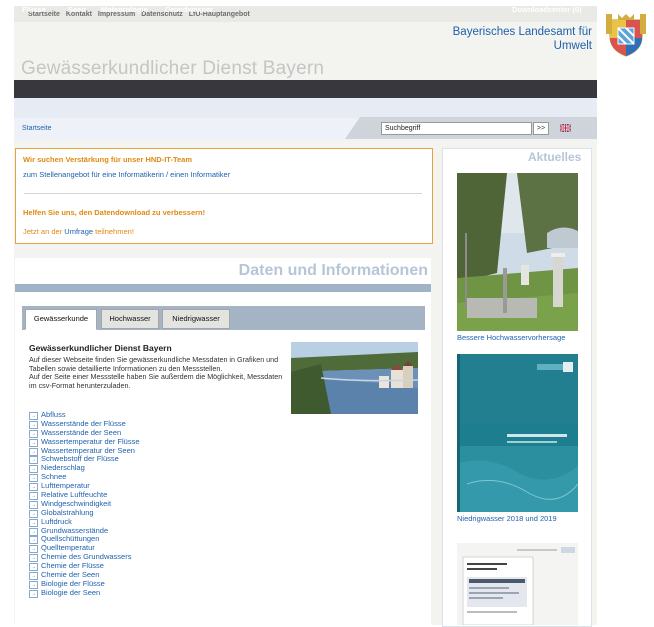 This screenshot has width=654, height=627. Describe the element at coordinates (626, 35) in the screenshot. I see `bavarian-coat-of-arms-icon` at that location.